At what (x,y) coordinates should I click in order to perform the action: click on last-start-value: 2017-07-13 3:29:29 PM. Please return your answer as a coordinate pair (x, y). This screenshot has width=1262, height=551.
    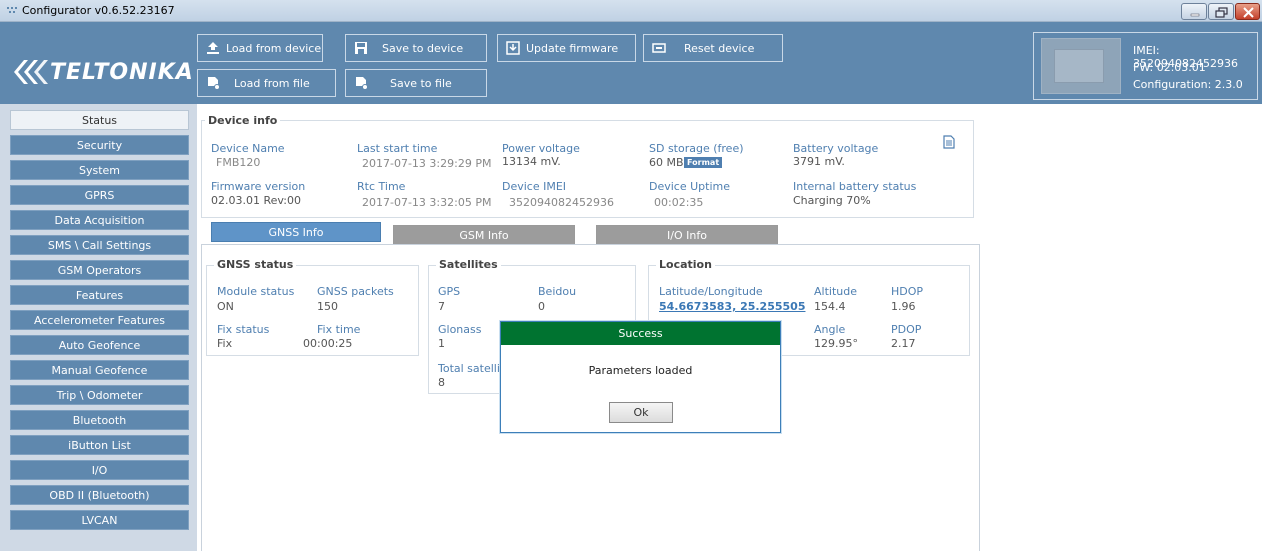
    Looking at the image, I should click on (427, 163).